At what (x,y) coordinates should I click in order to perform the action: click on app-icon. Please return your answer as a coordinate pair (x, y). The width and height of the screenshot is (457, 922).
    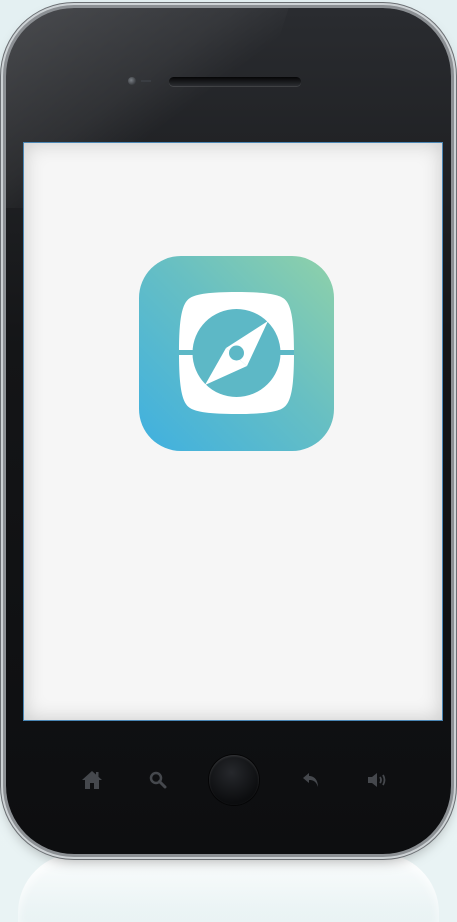
    Looking at the image, I should click on (236, 353).